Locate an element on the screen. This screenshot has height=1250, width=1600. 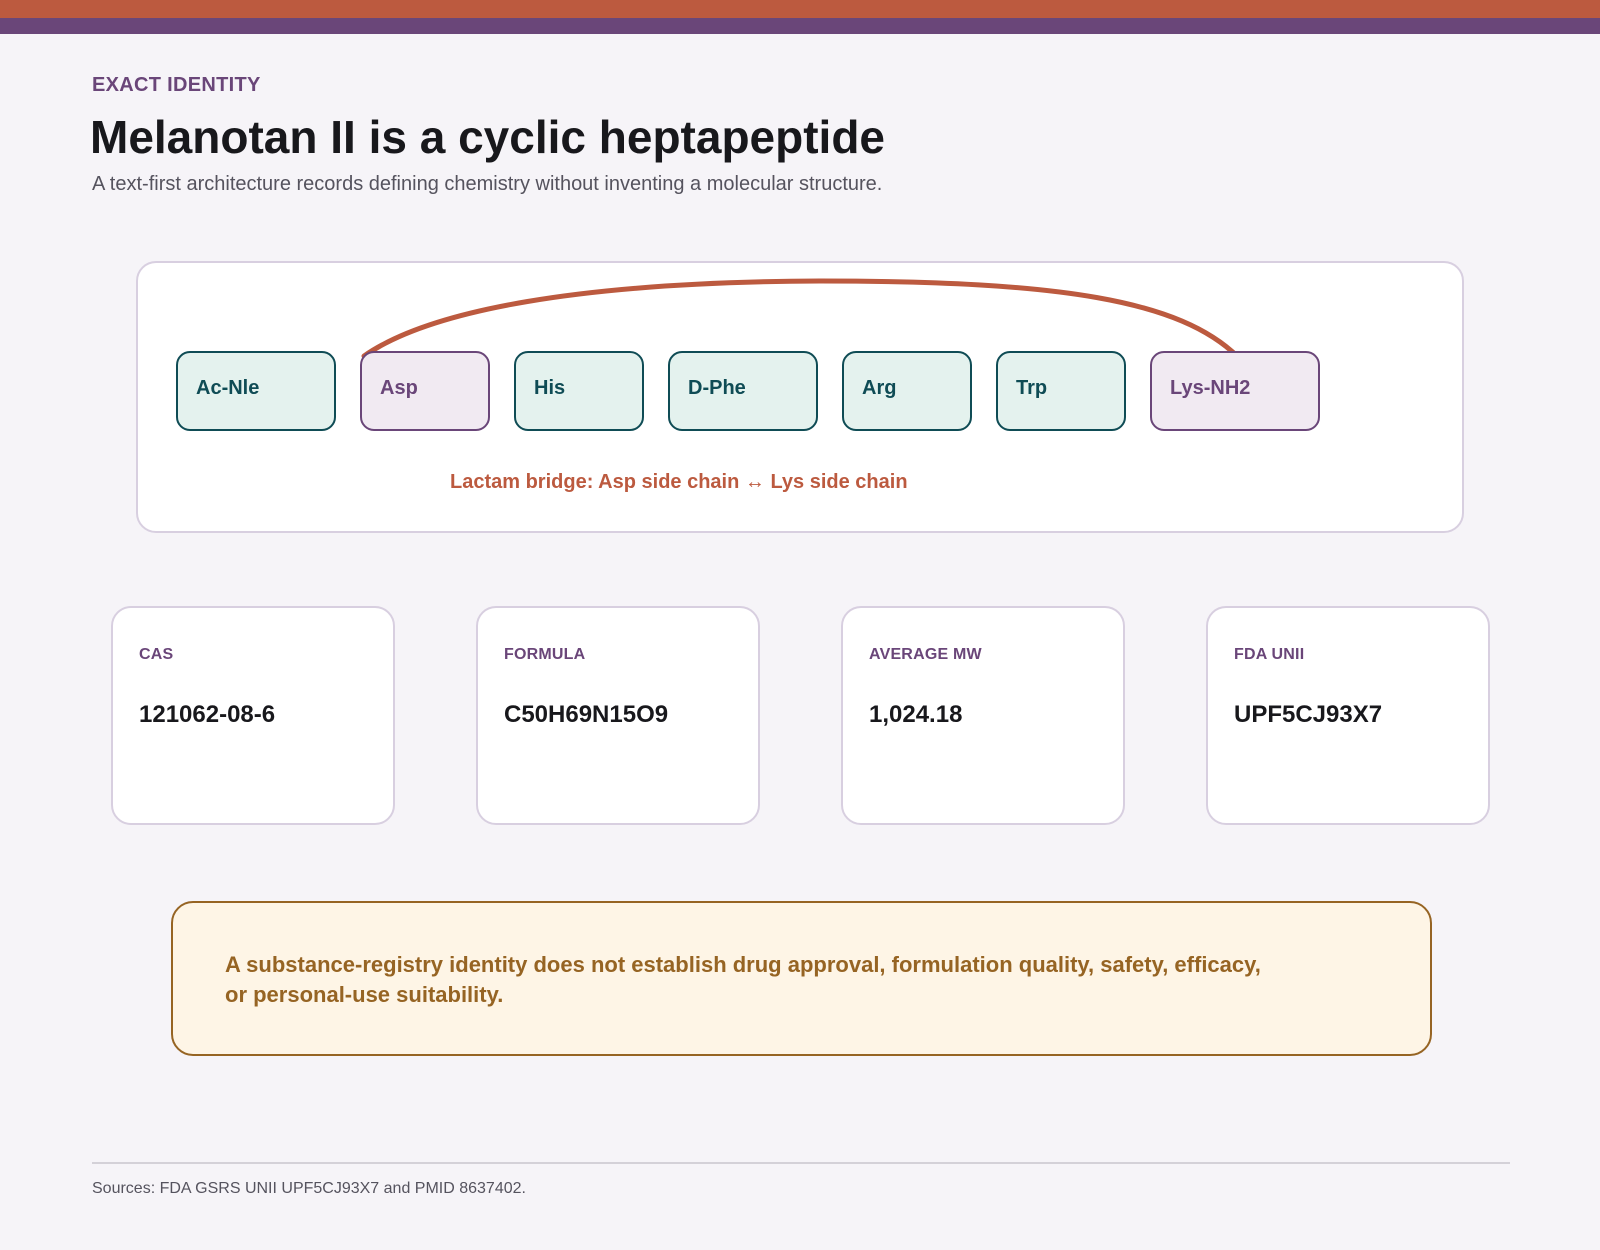
secondary-accent-band is located at coordinates (800, 26).